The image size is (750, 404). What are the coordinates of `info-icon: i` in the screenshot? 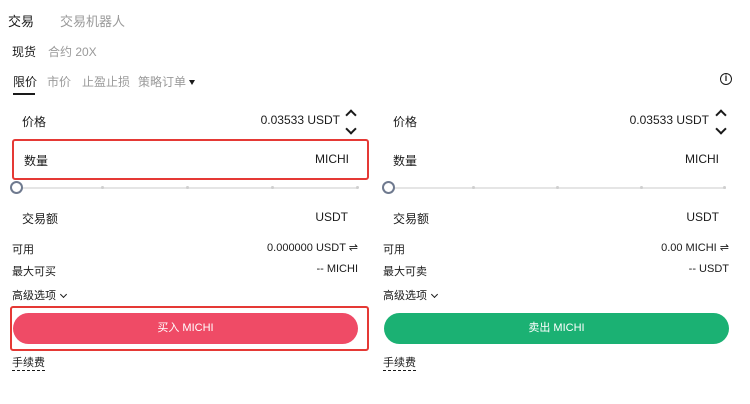 It's located at (726, 79).